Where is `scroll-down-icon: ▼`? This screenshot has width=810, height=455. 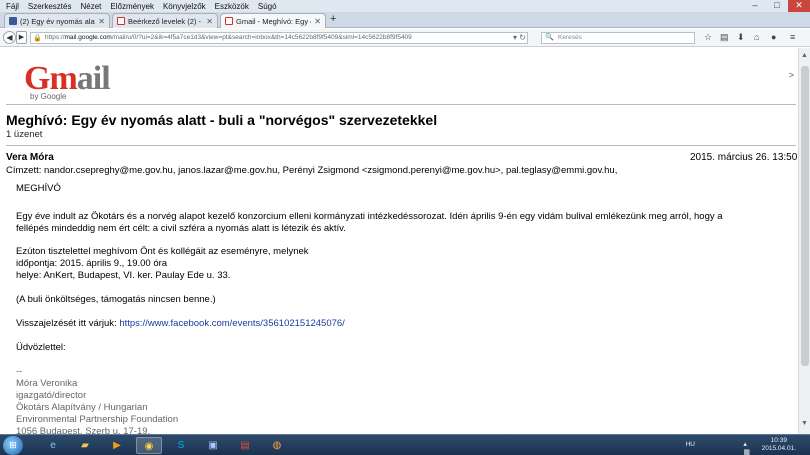
scroll-down-icon: ▼ is located at coordinates (804, 423).